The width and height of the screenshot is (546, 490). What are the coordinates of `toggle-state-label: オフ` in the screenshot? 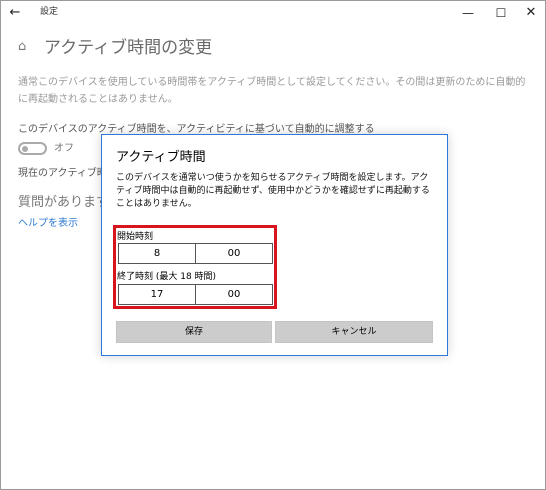 It's located at (64, 148).